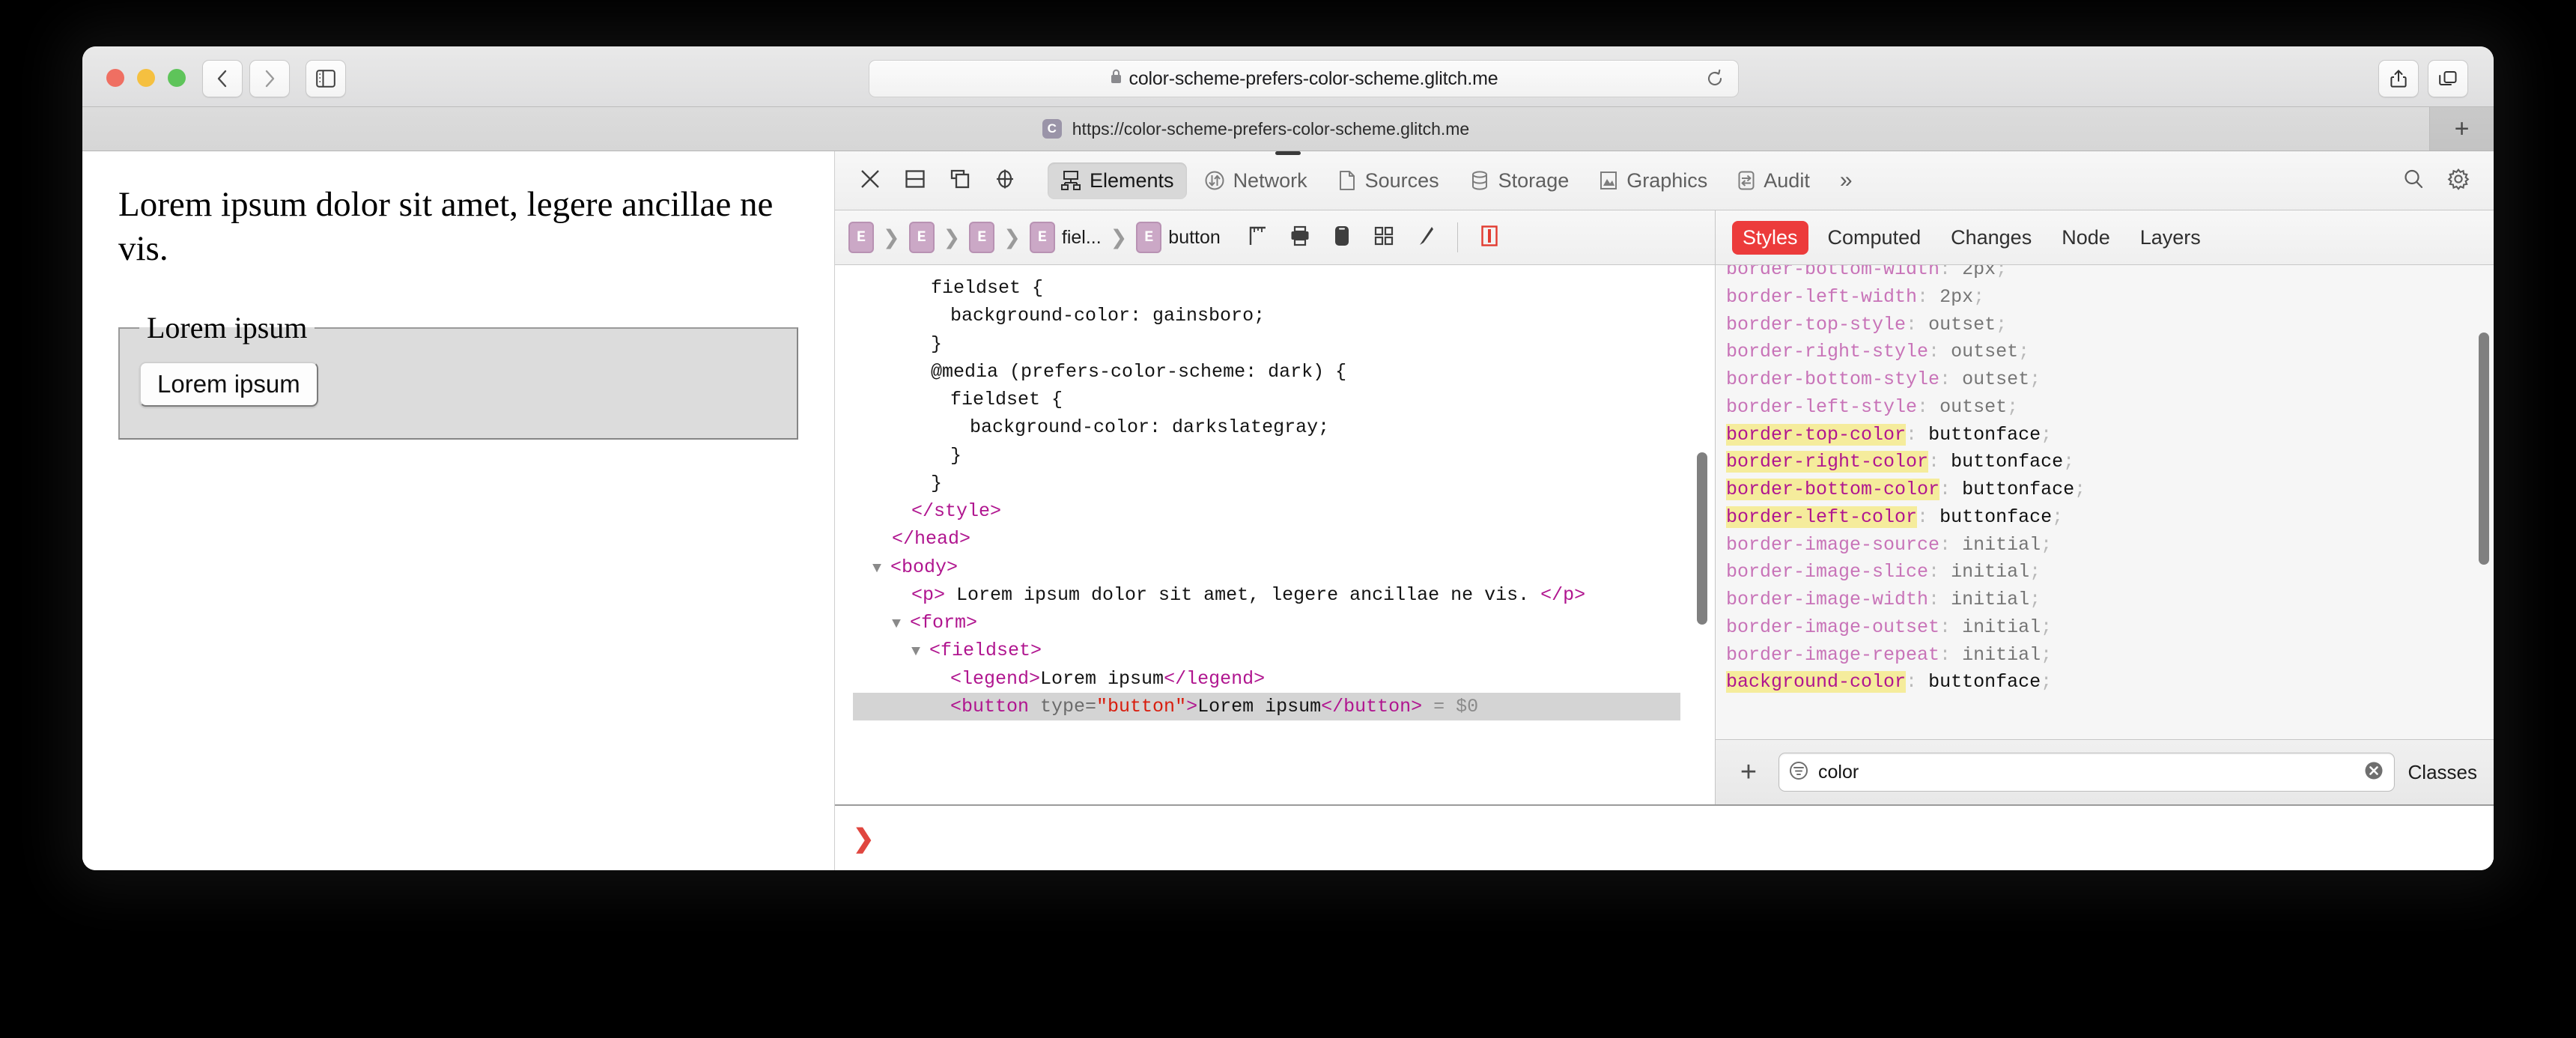 Image resolution: width=2576 pixels, height=1038 pixels. Describe the element at coordinates (2001, 654) in the screenshot. I see `css-property-value: initial` at that location.